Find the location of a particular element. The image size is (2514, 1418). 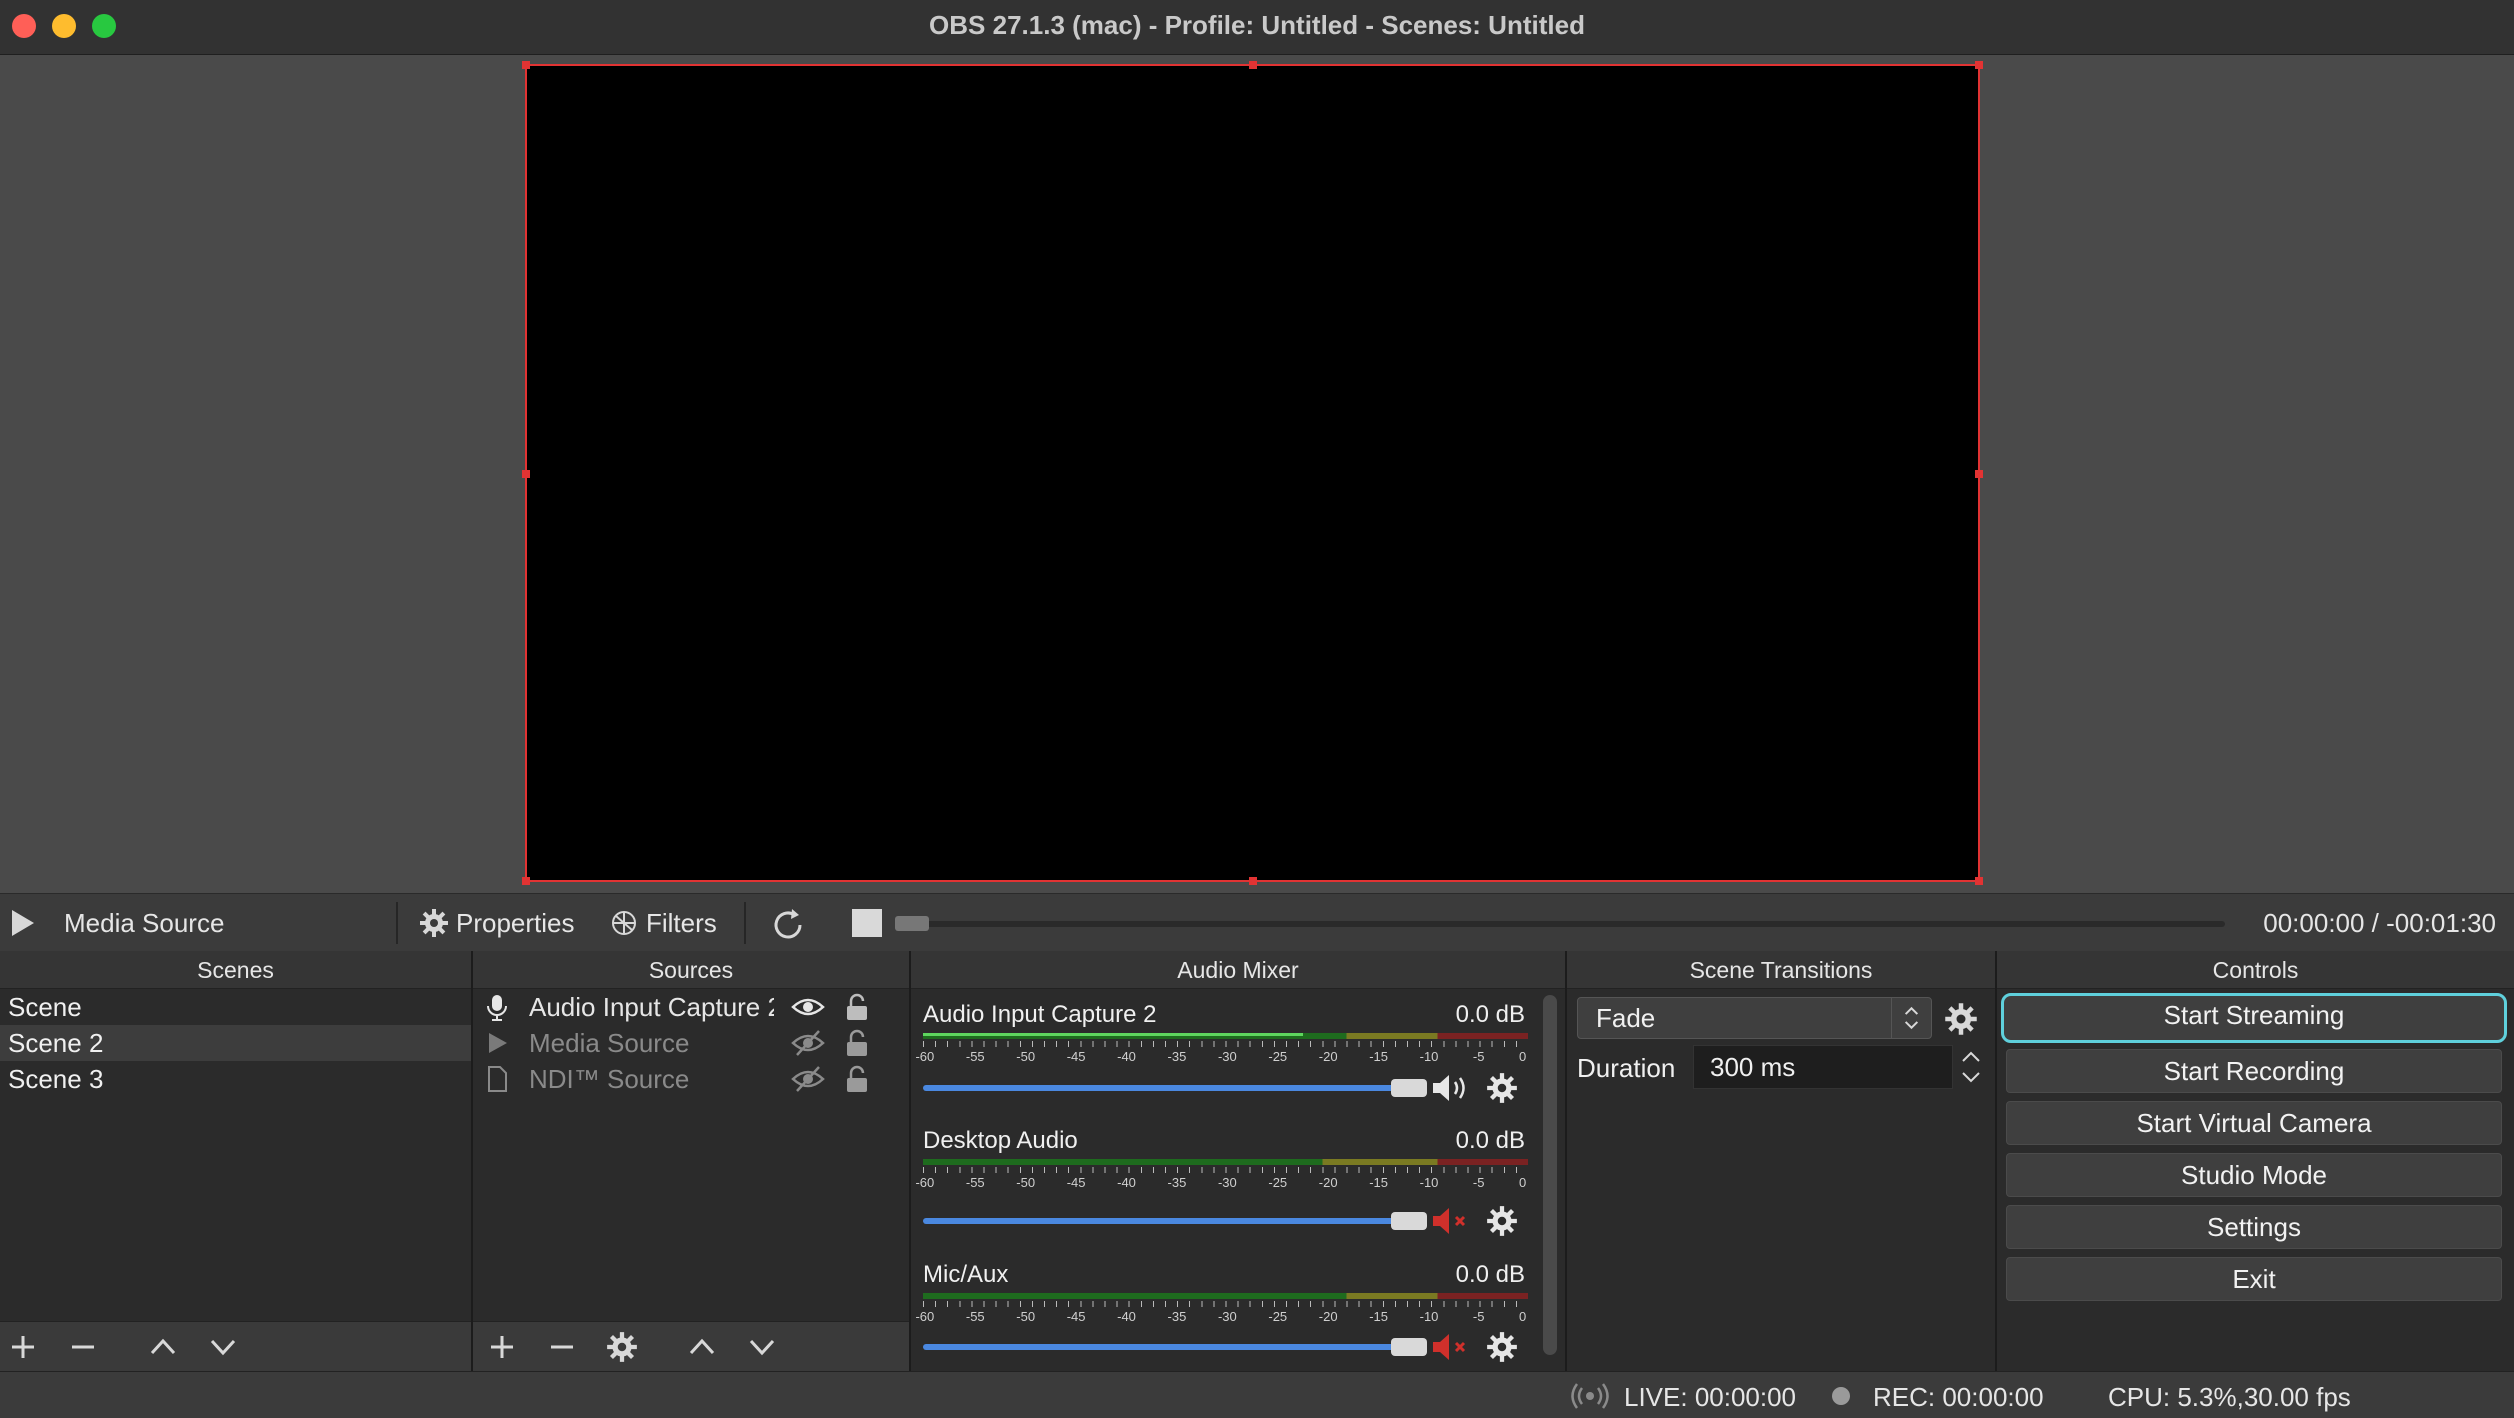

controls-header: Controls is located at coordinates (2255, 970).